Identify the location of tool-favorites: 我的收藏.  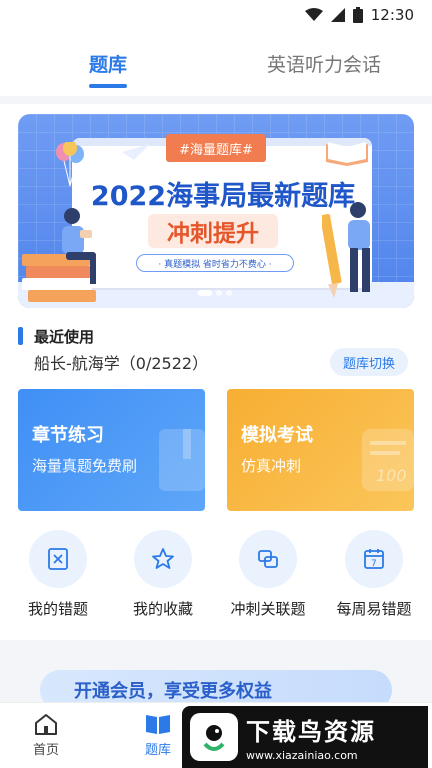
(163, 574).